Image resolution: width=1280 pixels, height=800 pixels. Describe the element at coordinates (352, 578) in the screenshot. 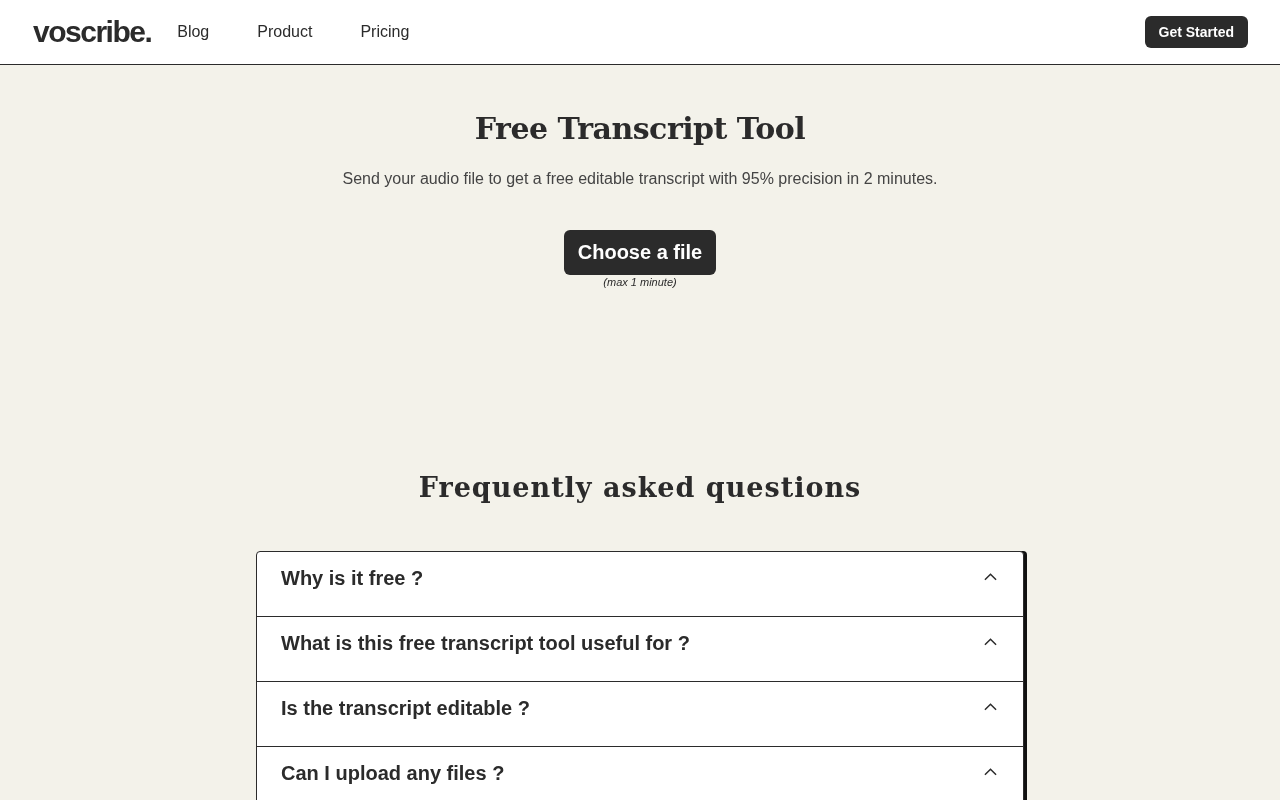

I see `faq-question: Why is it free ?` at that location.